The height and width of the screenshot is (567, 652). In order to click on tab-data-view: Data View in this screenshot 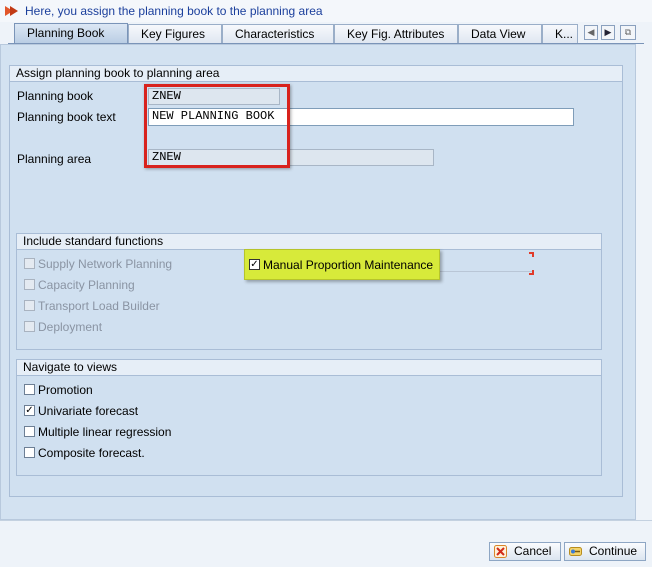, I will do `click(500, 33)`.